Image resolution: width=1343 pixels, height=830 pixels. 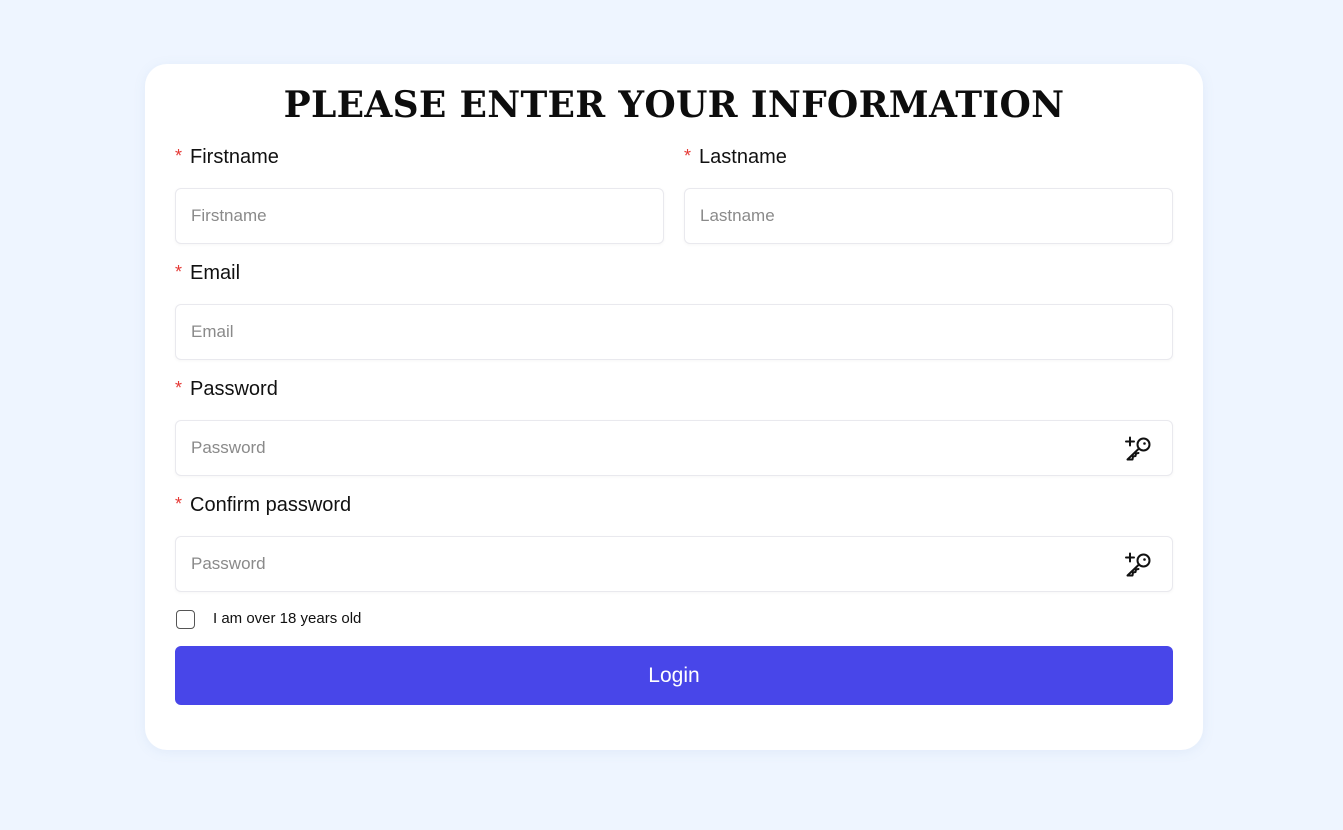 What do you see at coordinates (674, 105) in the screenshot?
I see `form-title: PLEASE ENTER YOUR INFORMATION` at bounding box center [674, 105].